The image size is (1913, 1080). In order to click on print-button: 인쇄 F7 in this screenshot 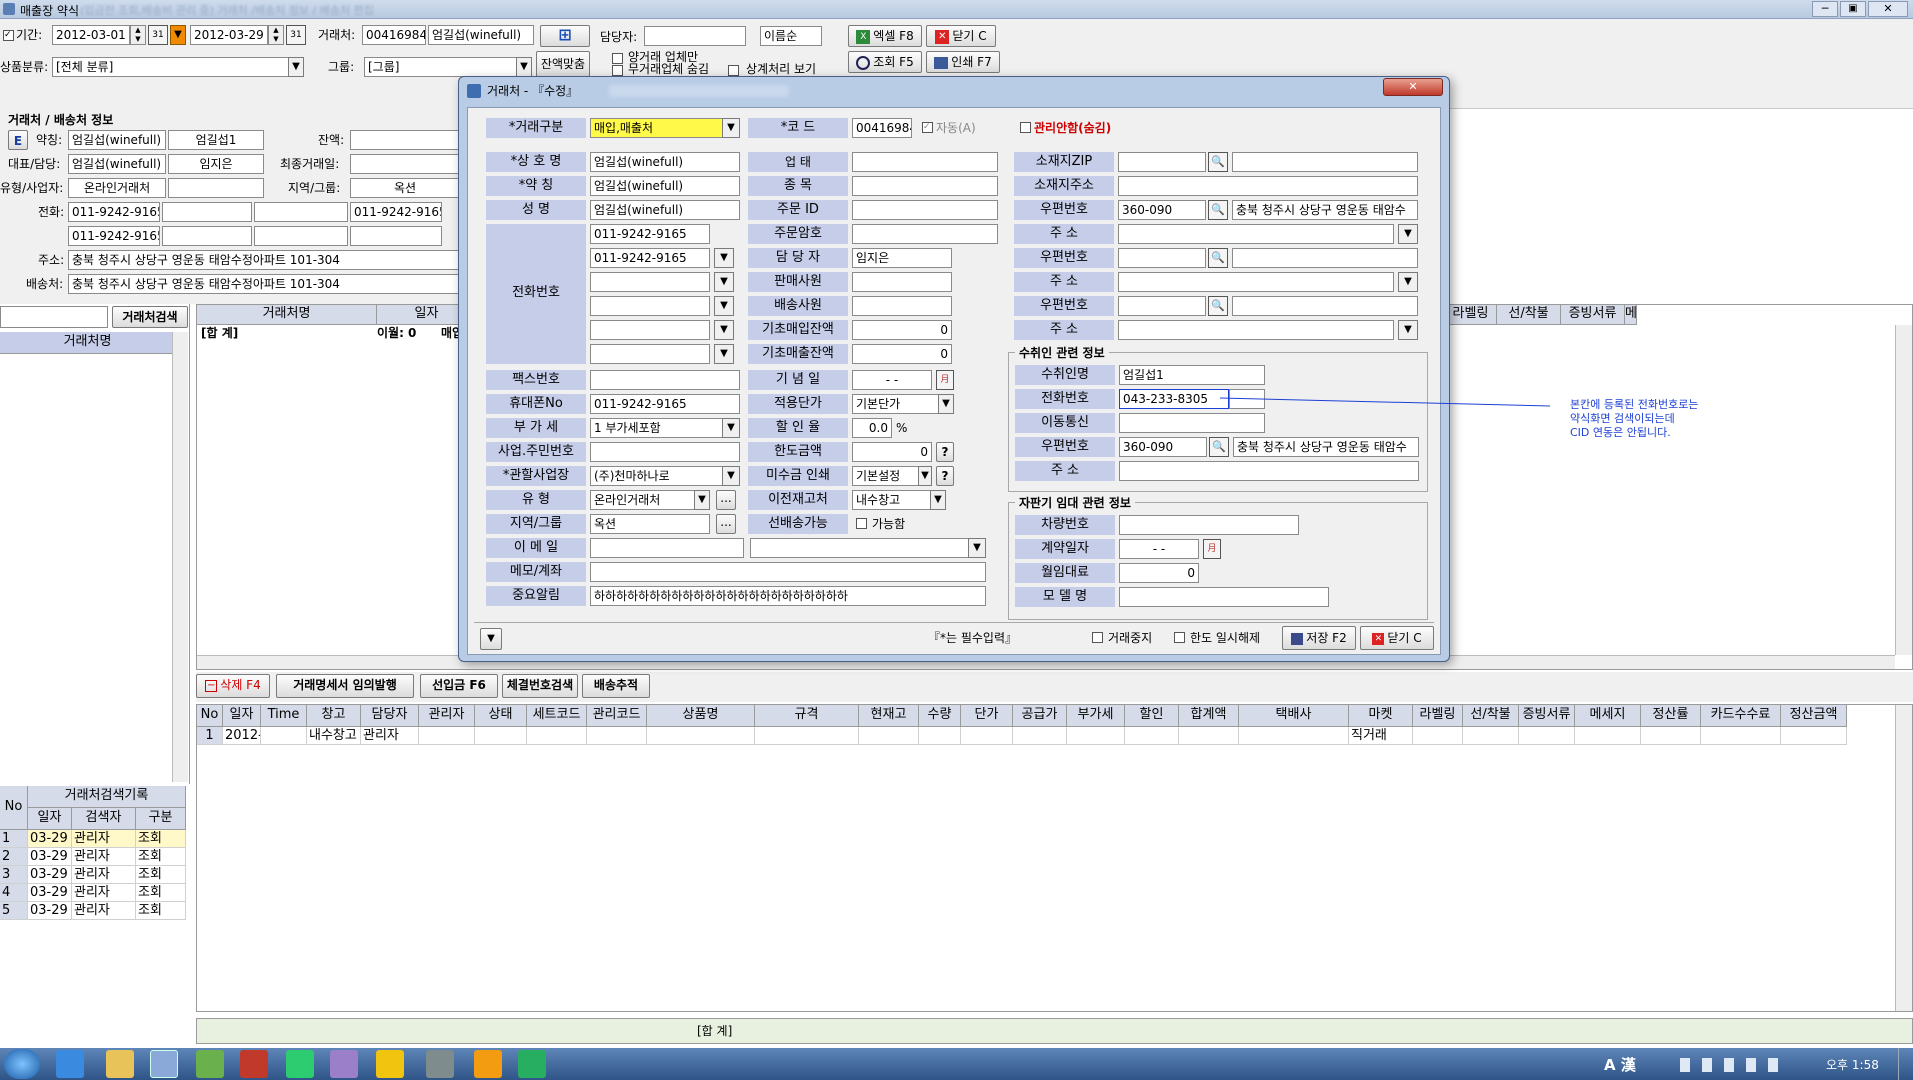, I will do `click(963, 62)`.